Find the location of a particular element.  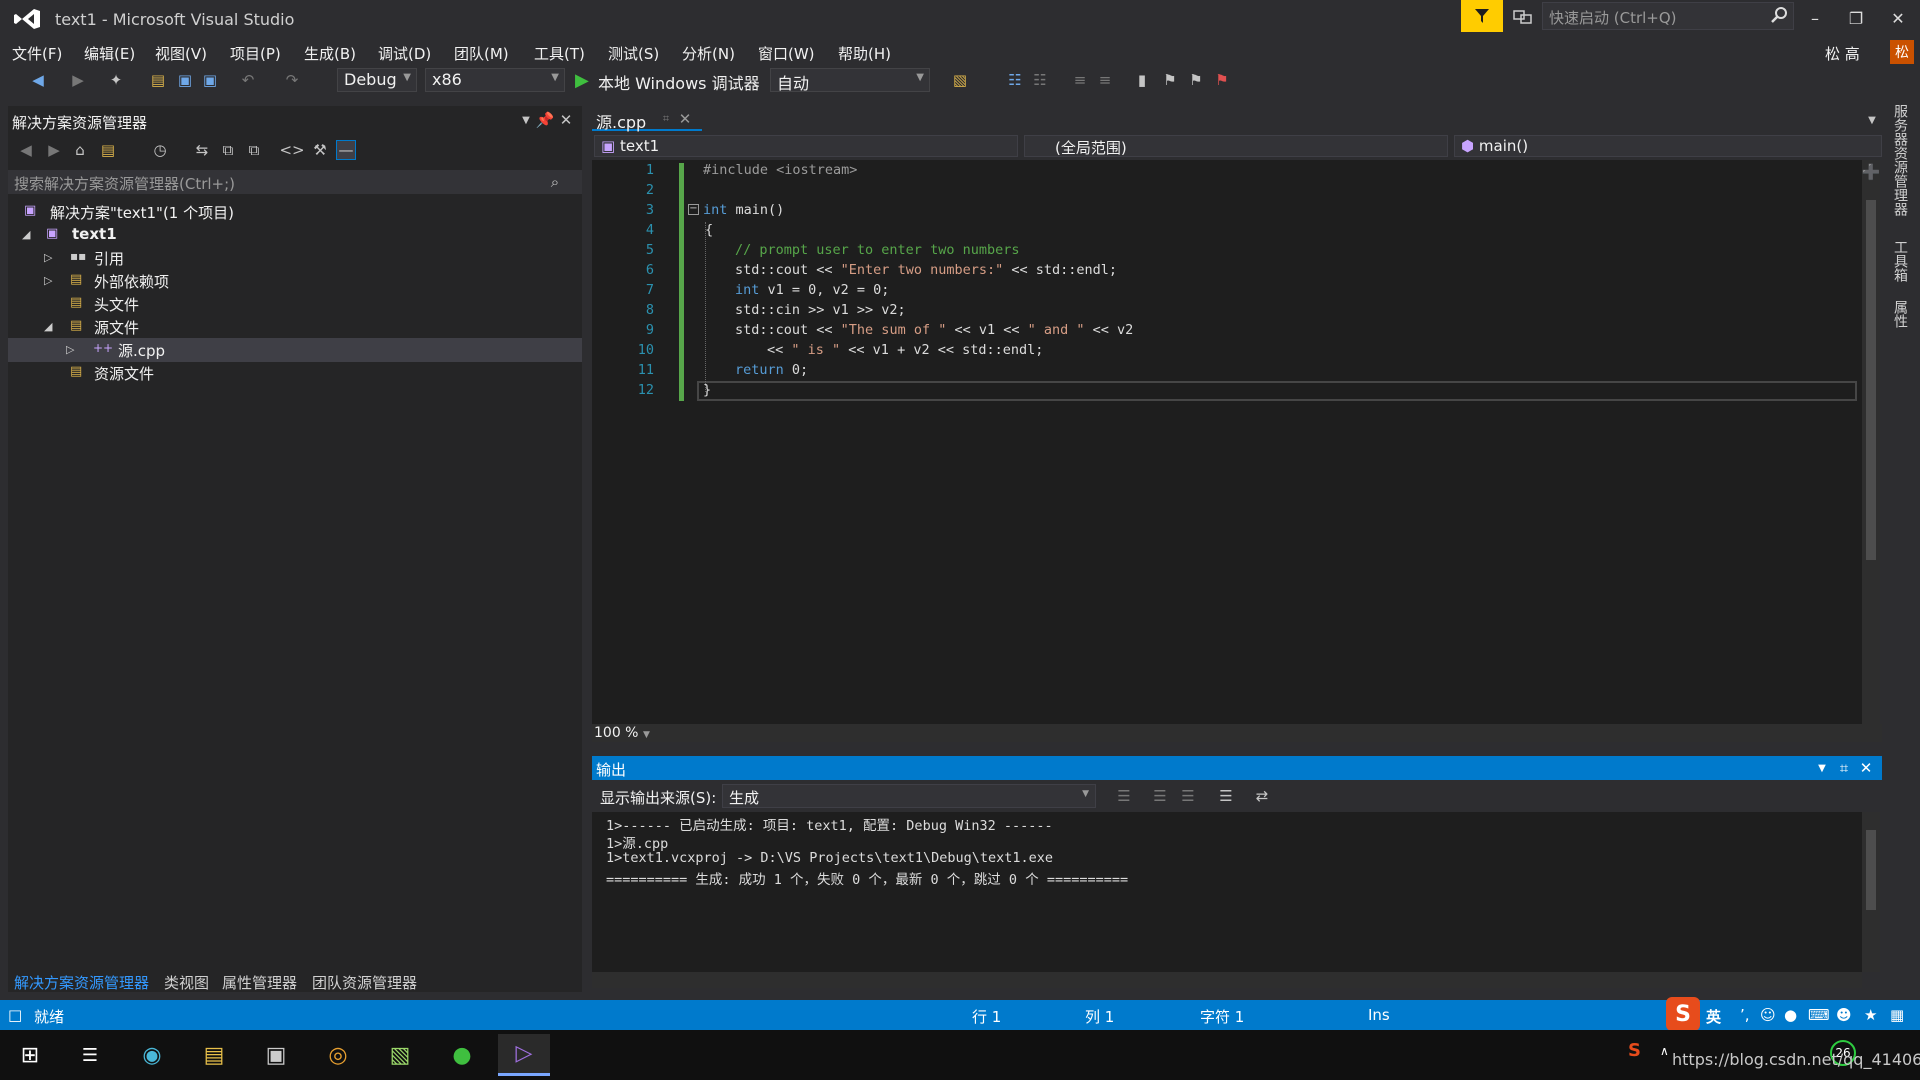

menu-analyze: 分析(N) is located at coordinates (708, 53).